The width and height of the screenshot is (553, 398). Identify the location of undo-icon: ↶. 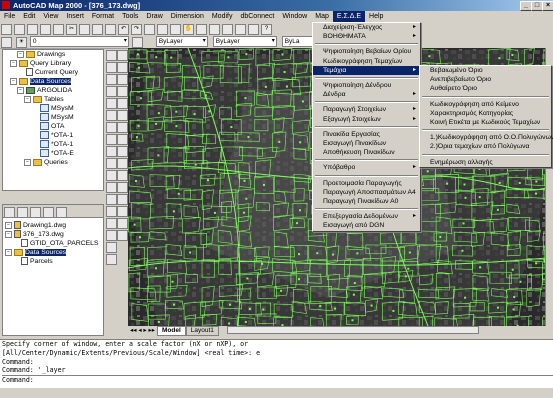
(123, 29).